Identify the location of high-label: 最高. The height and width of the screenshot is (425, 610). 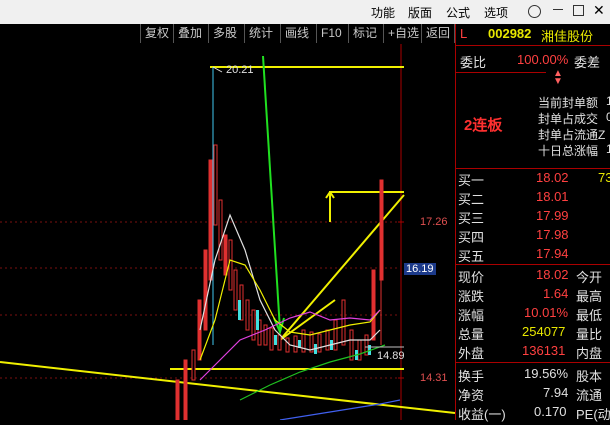
(589, 296).